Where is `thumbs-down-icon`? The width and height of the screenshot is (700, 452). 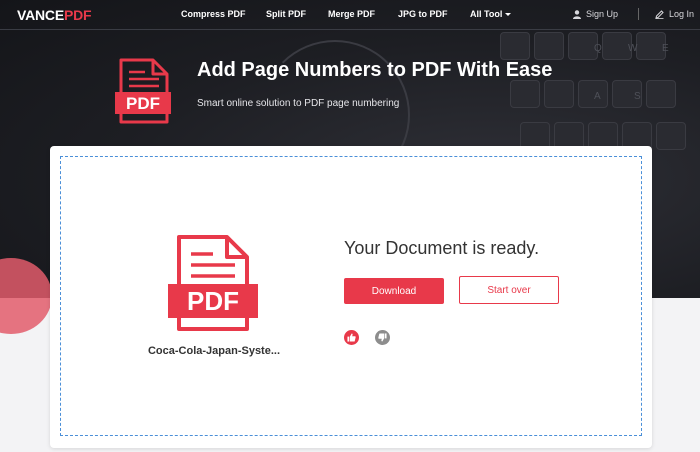 thumbs-down-icon is located at coordinates (382, 337).